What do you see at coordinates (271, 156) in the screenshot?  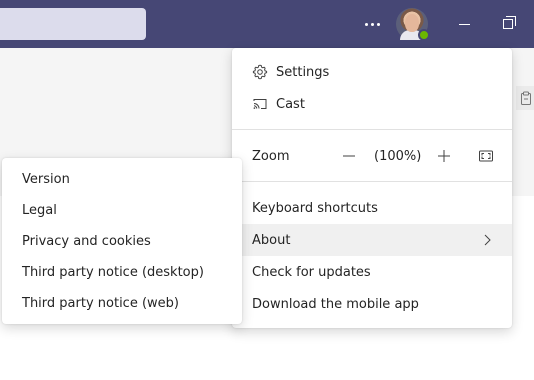 I see `zoom-label: Zoom` at bounding box center [271, 156].